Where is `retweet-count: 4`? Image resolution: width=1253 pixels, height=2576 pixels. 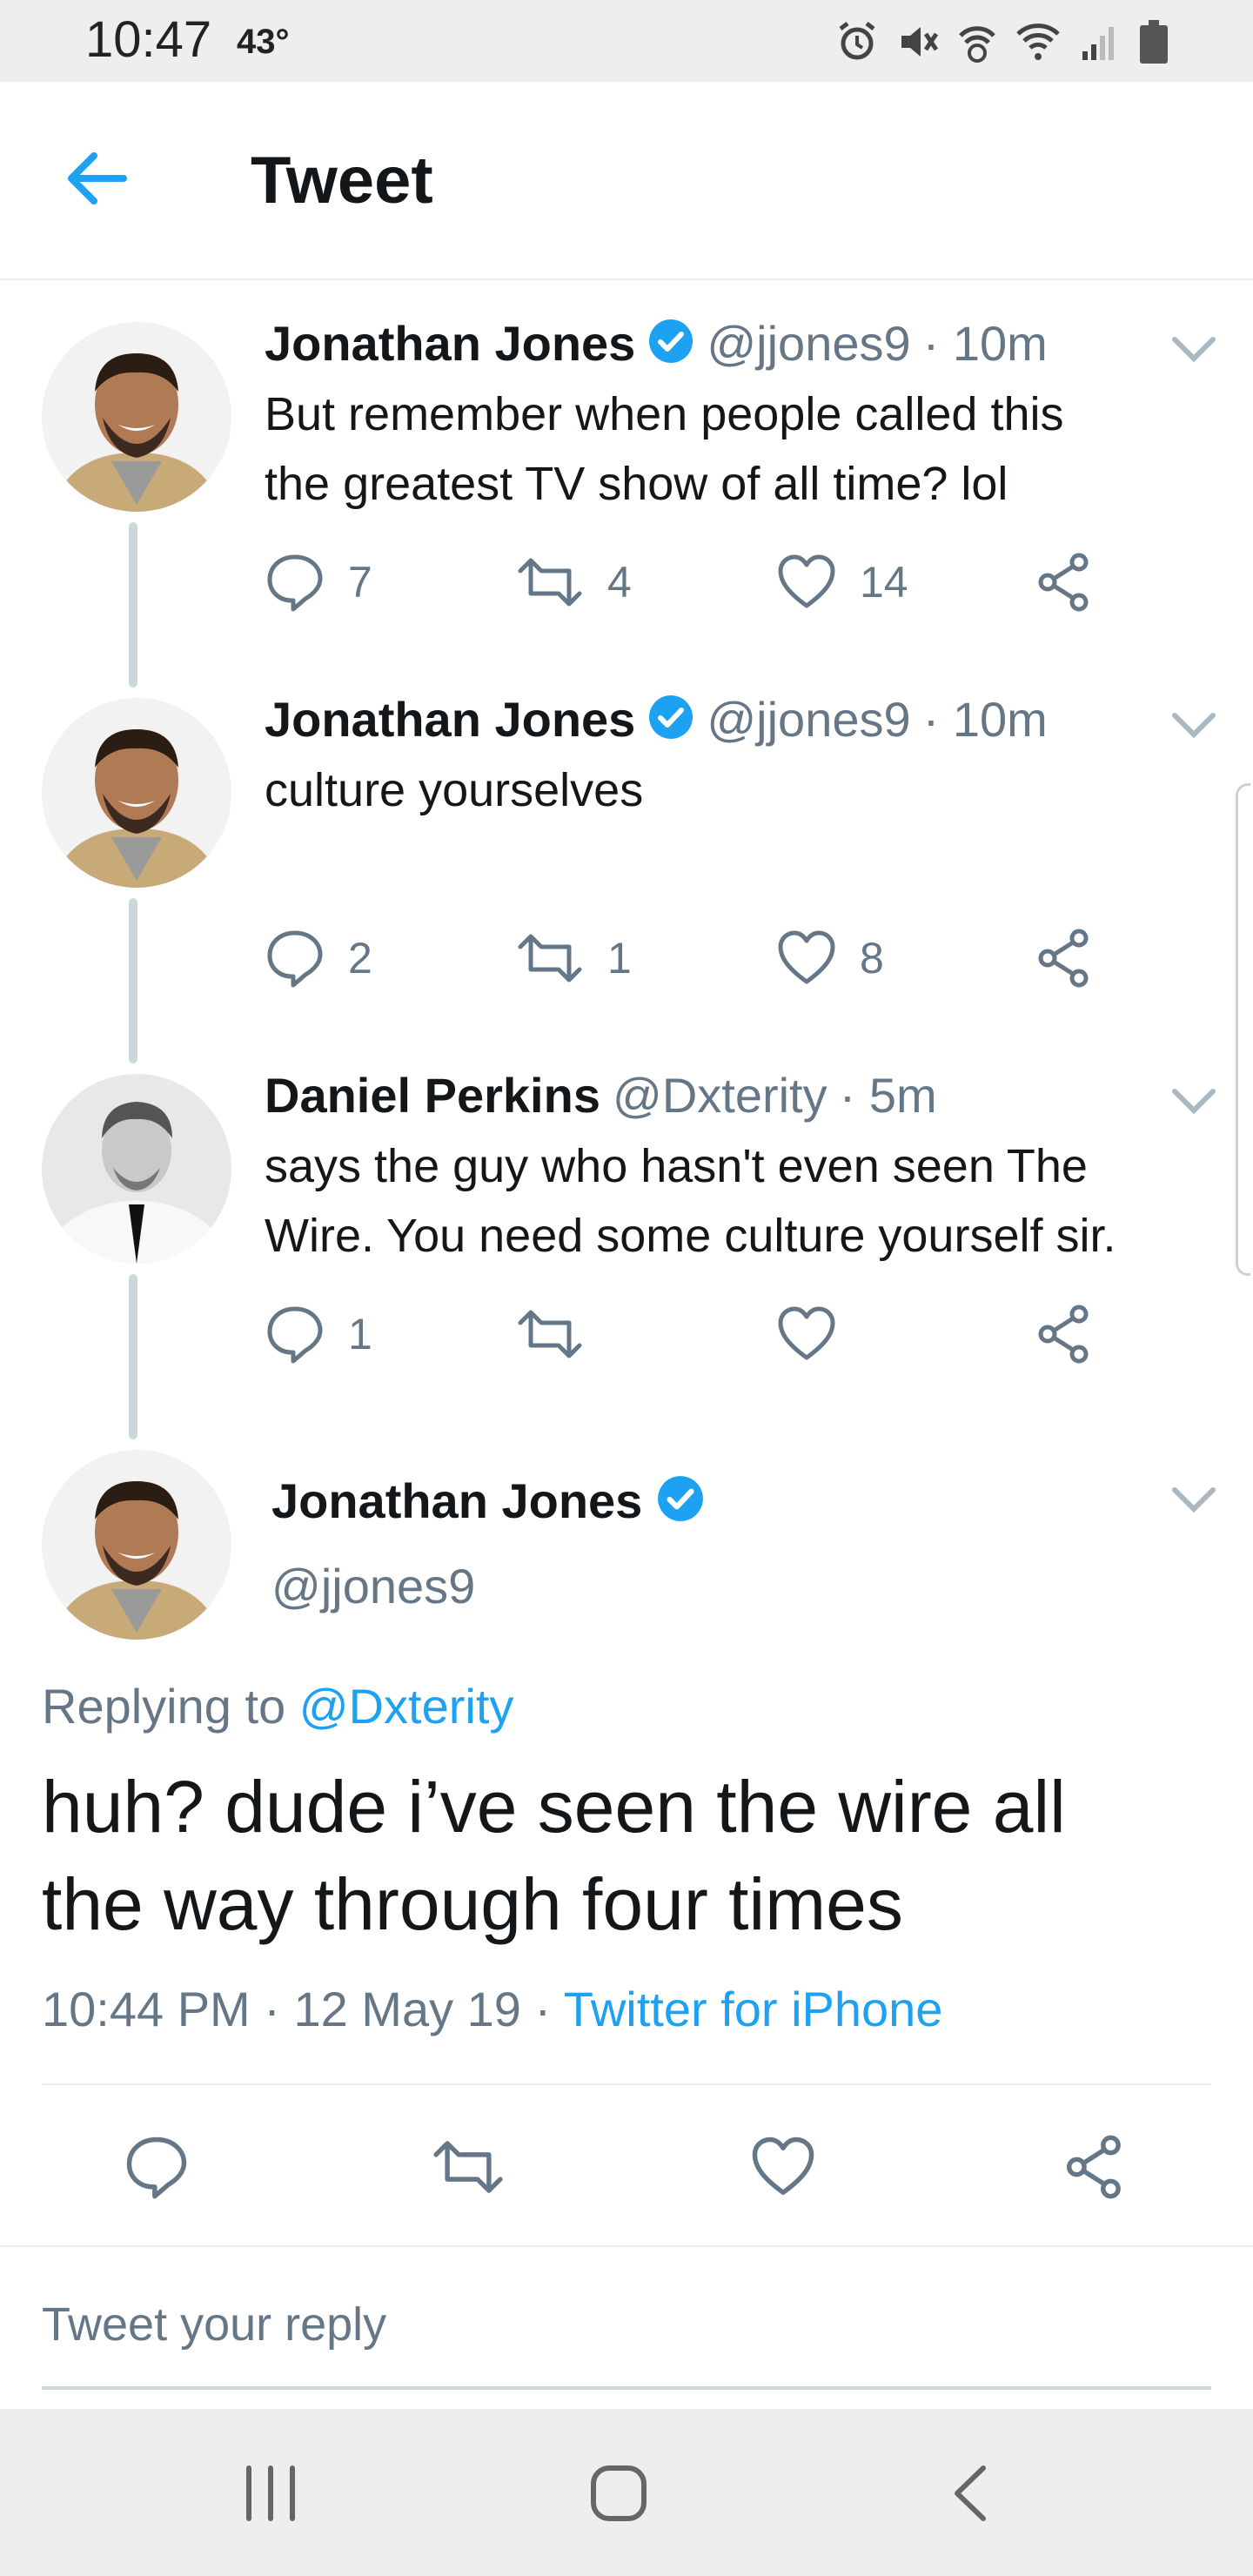 retweet-count: 4 is located at coordinates (619, 583).